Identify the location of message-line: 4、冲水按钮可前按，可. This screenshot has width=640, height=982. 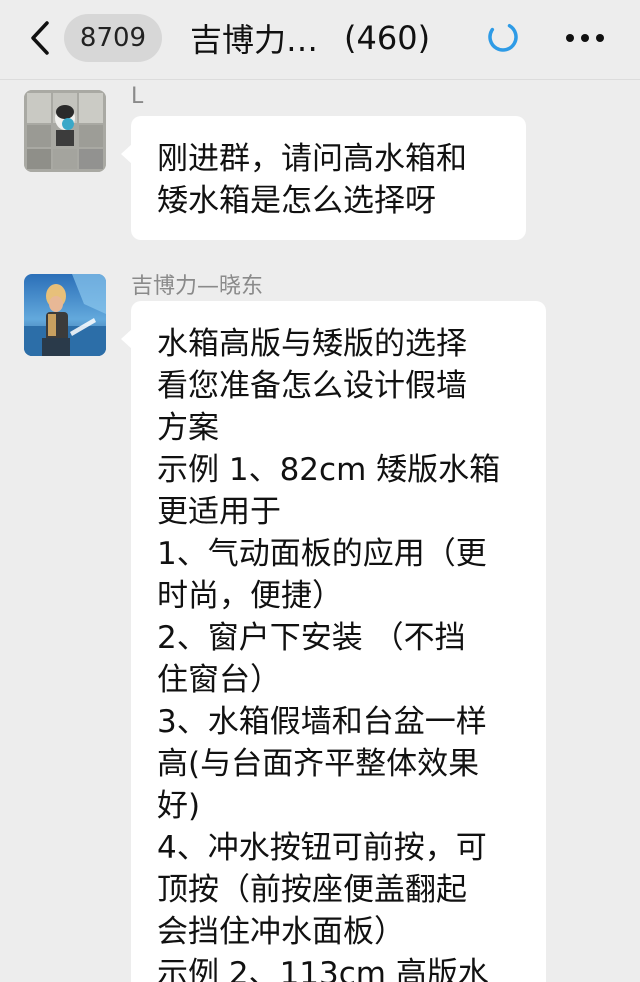
(322, 848).